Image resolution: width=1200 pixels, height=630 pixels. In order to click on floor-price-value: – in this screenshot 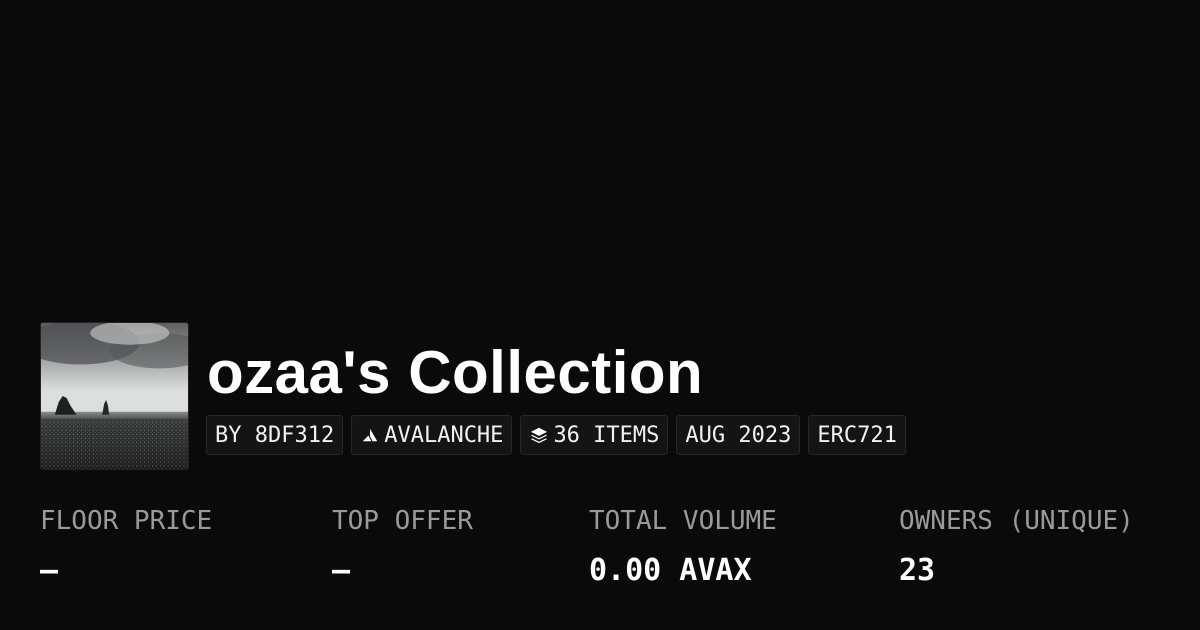, I will do `click(49, 570)`.